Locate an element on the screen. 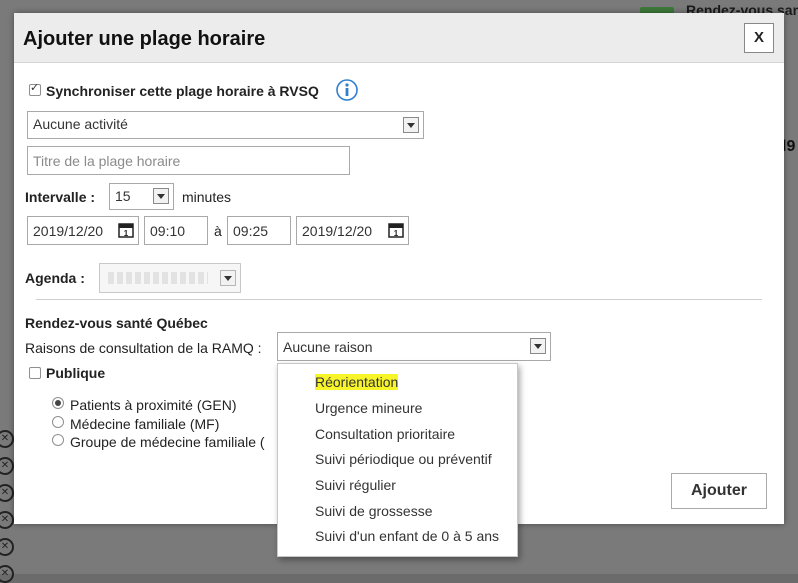 Image resolution: width=798 pixels, height=583 pixels. sync-checkbox is located at coordinates (35, 88).